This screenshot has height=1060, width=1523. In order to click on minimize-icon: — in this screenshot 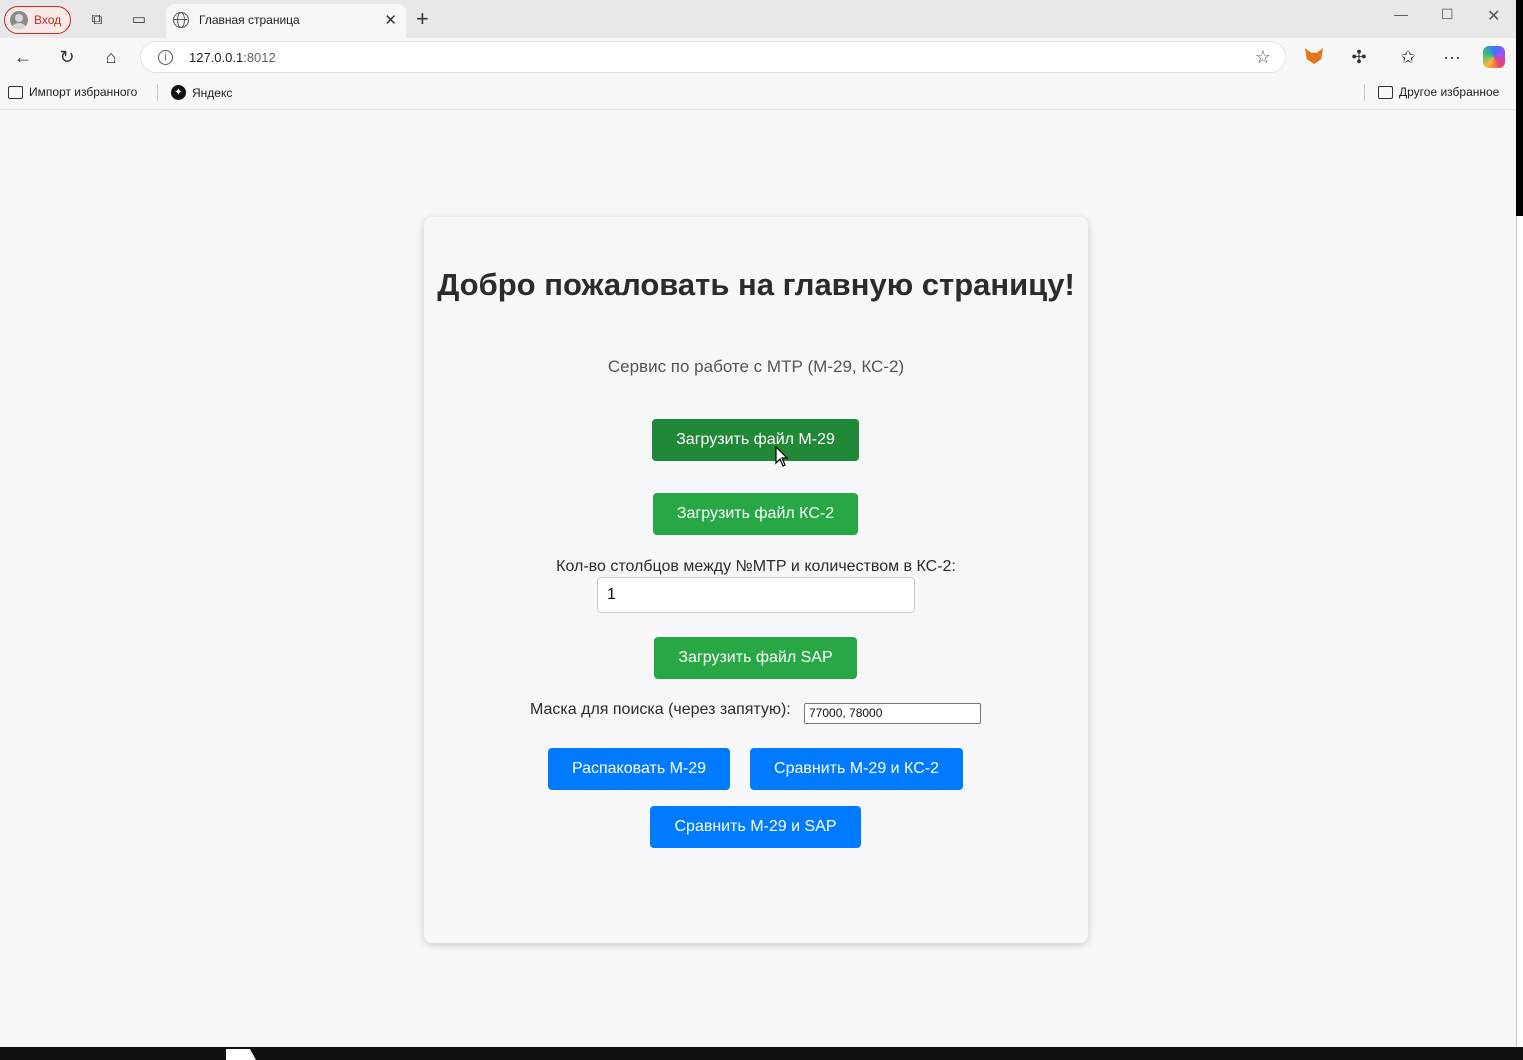, I will do `click(1401, 14)`.